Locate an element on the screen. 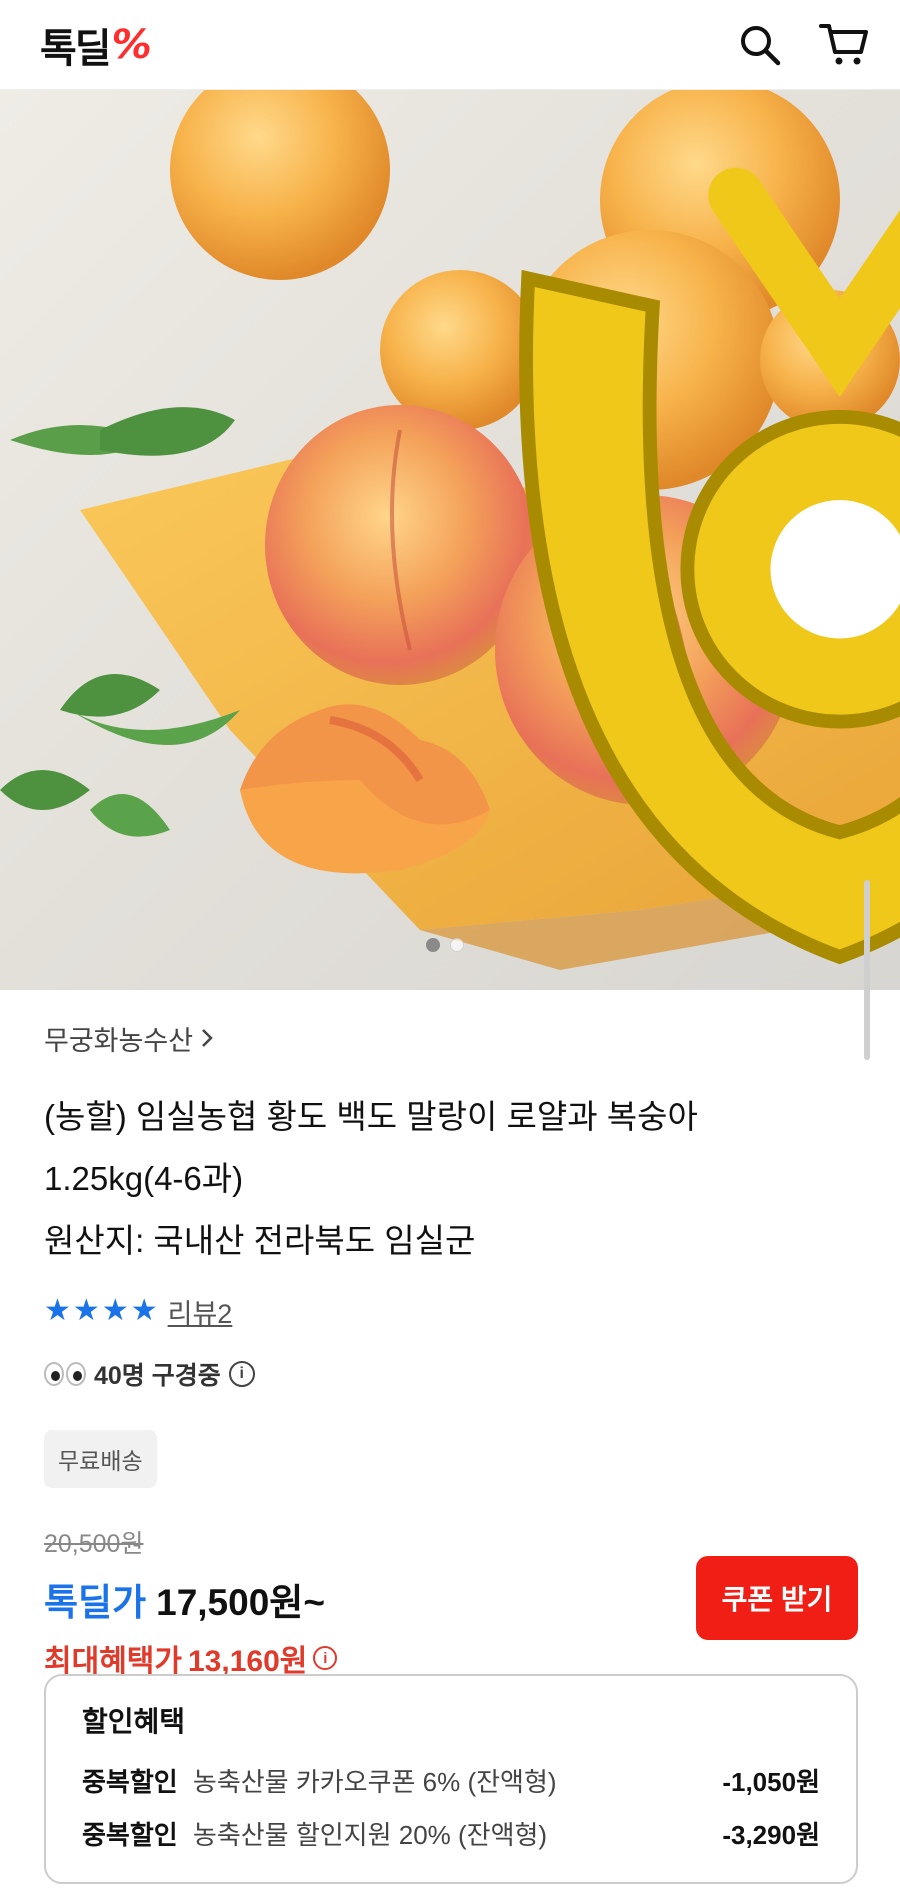 This screenshot has width=900, height=1895. seller-name: 무궁화농수산 is located at coordinates (119, 1040).